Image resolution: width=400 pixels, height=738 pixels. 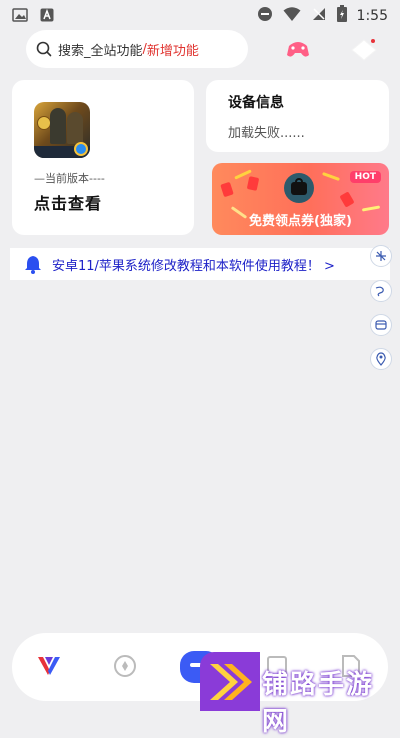 I want to click on status-right: 1:55, so click(x=322, y=15).